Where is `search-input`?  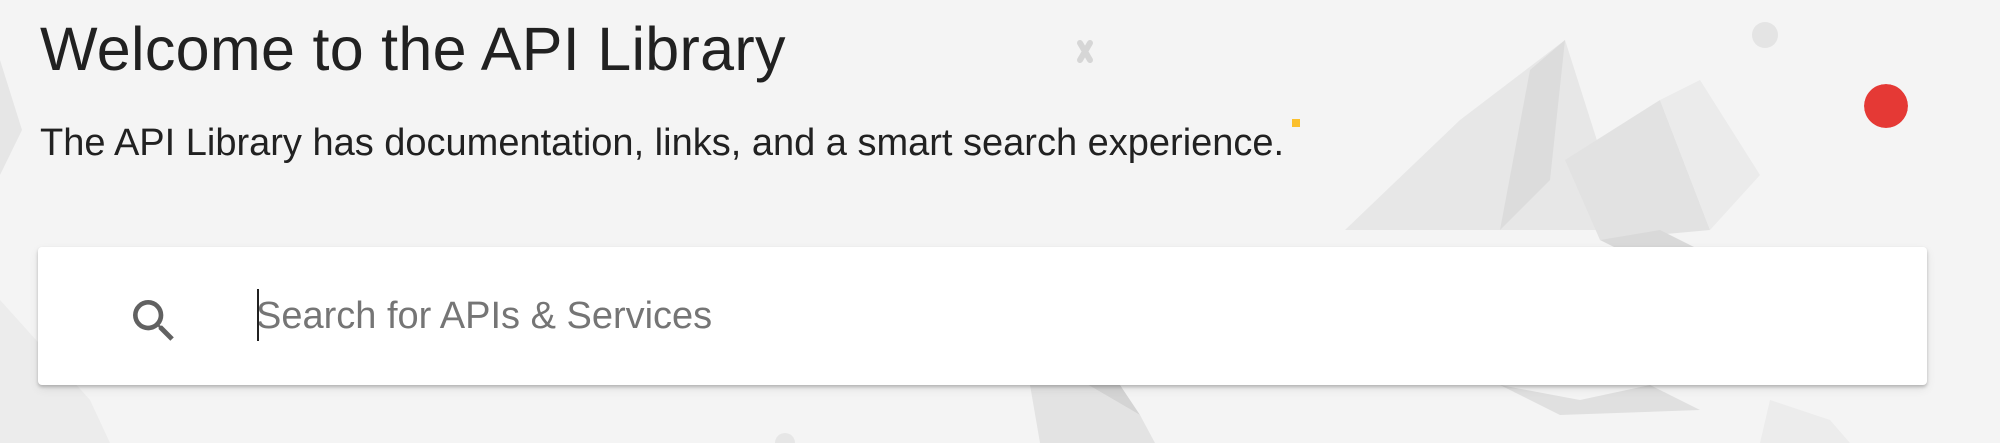 search-input is located at coordinates (1066, 316).